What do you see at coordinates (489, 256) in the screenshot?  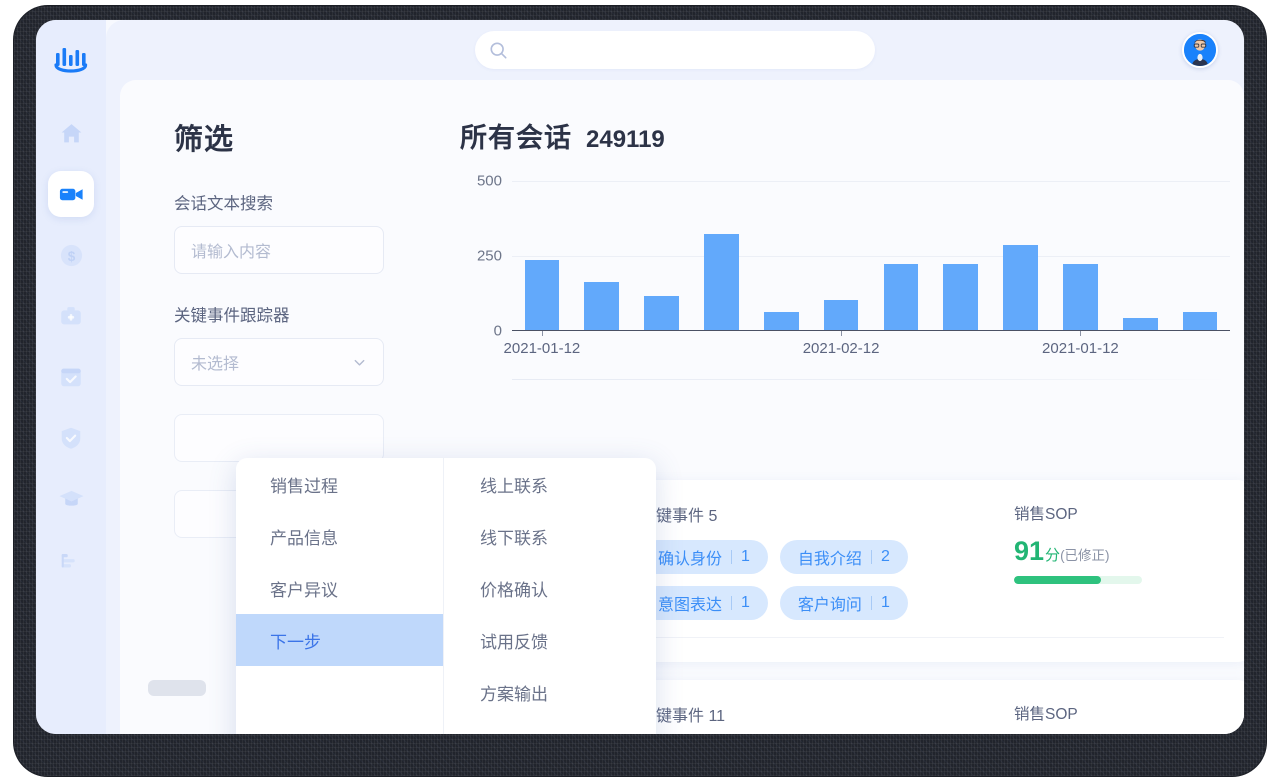 I see `y-axis-tick-label: 250` at bounding box center [489, 256].